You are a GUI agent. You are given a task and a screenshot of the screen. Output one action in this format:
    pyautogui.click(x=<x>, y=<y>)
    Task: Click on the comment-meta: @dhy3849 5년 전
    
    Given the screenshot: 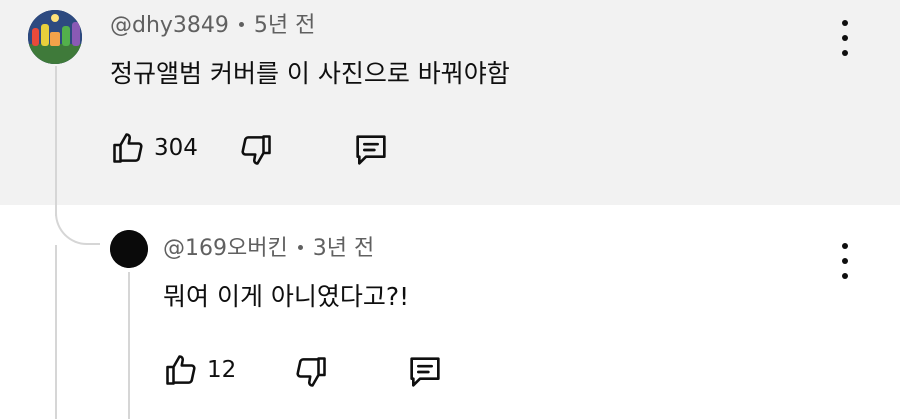 What is the action you would take?
    pyautogui.click(x=212, y=26)
    